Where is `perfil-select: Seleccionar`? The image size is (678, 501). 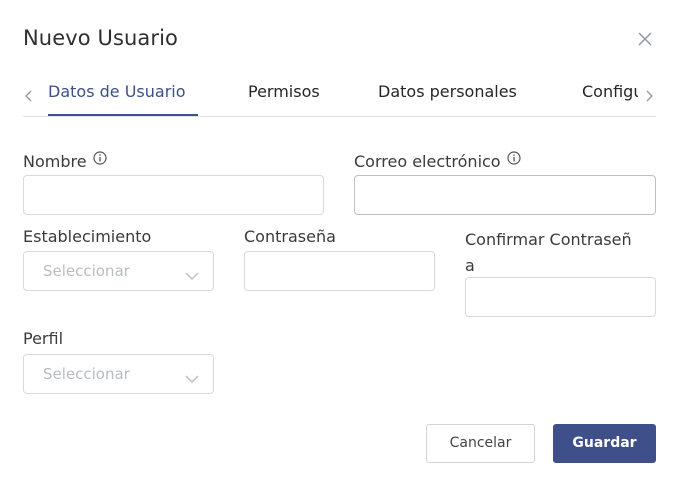 perfil-select: Seleccionar is located at coordinates (118, 374).